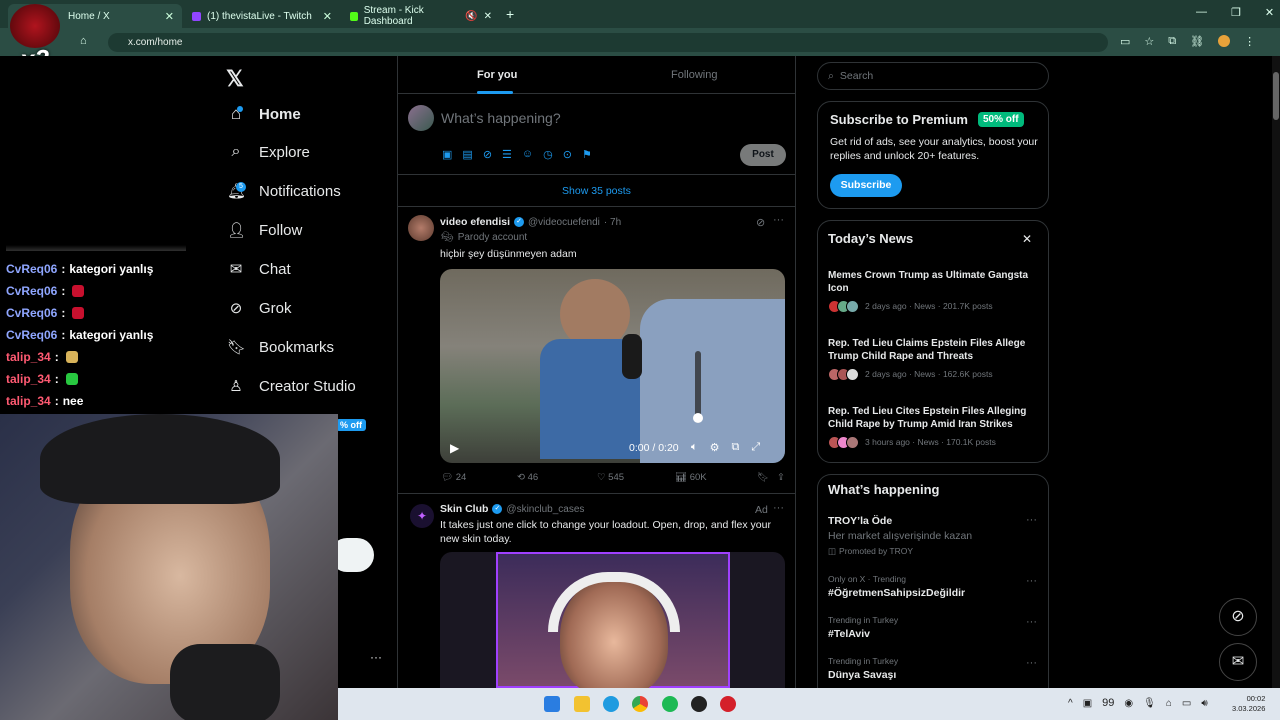 The image size is (1280, 720). I want to click on close-window-icon: ✕, so click(1269, 12).